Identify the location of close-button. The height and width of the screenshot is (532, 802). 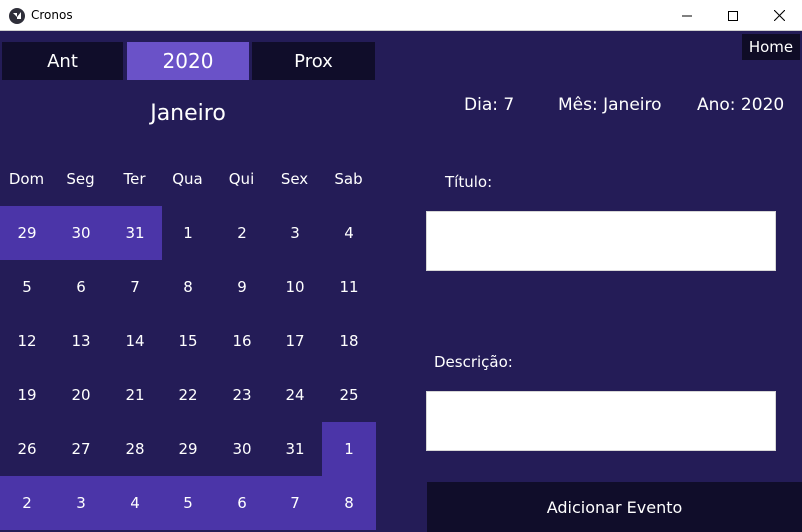
(779, 15).